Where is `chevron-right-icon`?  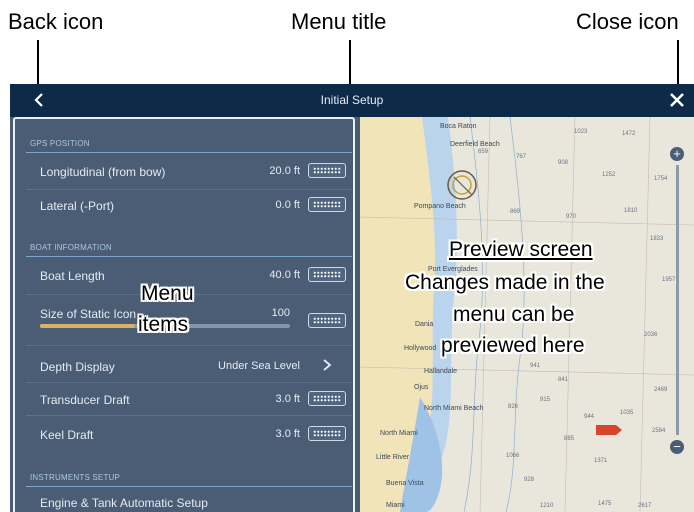
chevron-right-icon is located at coordinates (327, 366).